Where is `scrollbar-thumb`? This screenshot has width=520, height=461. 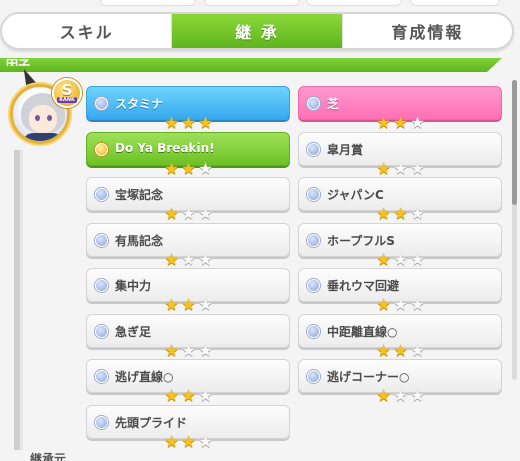 scrollbar-thumb is located at coordinates (514, 142).